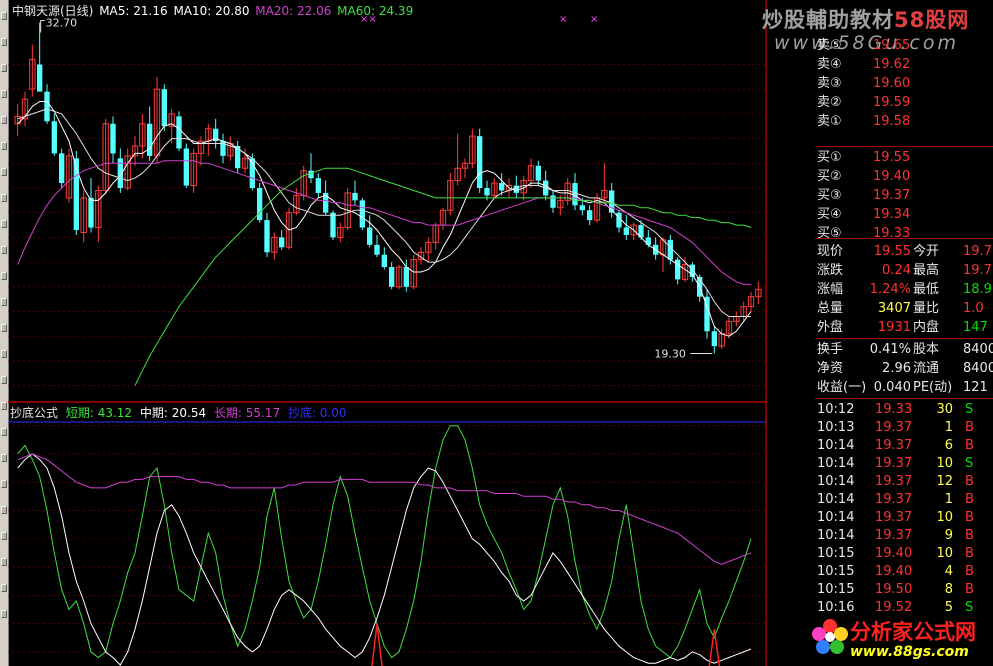  What do you see at coordinates (830, 251) in the screenshot?
I see `quote-label: 现价` at bounding box center [830, 251].